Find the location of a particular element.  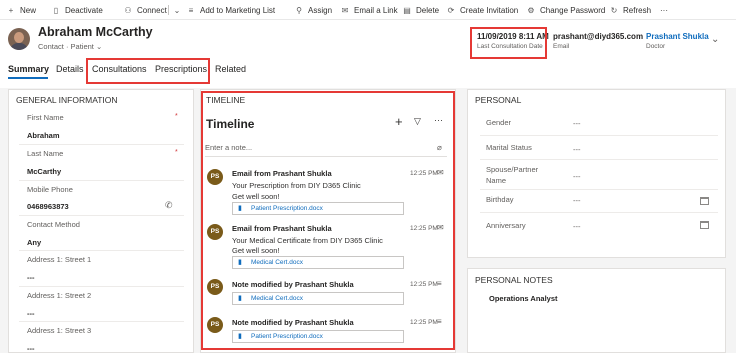

more-commands-button: ··· is located at coordinates (664, 10).